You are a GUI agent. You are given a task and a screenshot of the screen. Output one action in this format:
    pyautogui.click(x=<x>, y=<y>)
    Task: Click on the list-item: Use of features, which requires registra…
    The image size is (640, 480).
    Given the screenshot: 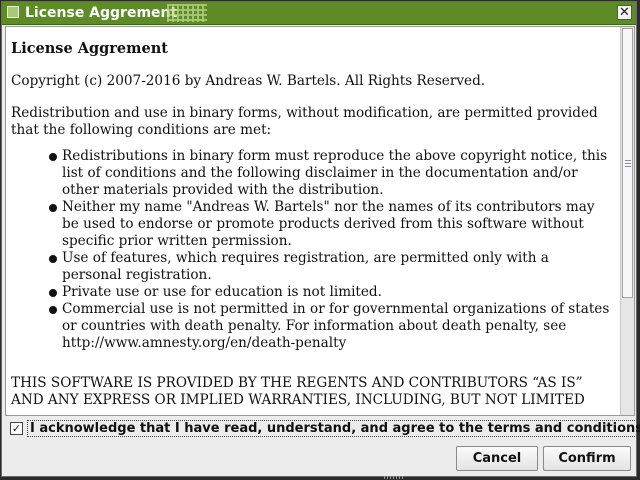 What is the action you would take?
    pyautogui.click(x=330, y=267)
    